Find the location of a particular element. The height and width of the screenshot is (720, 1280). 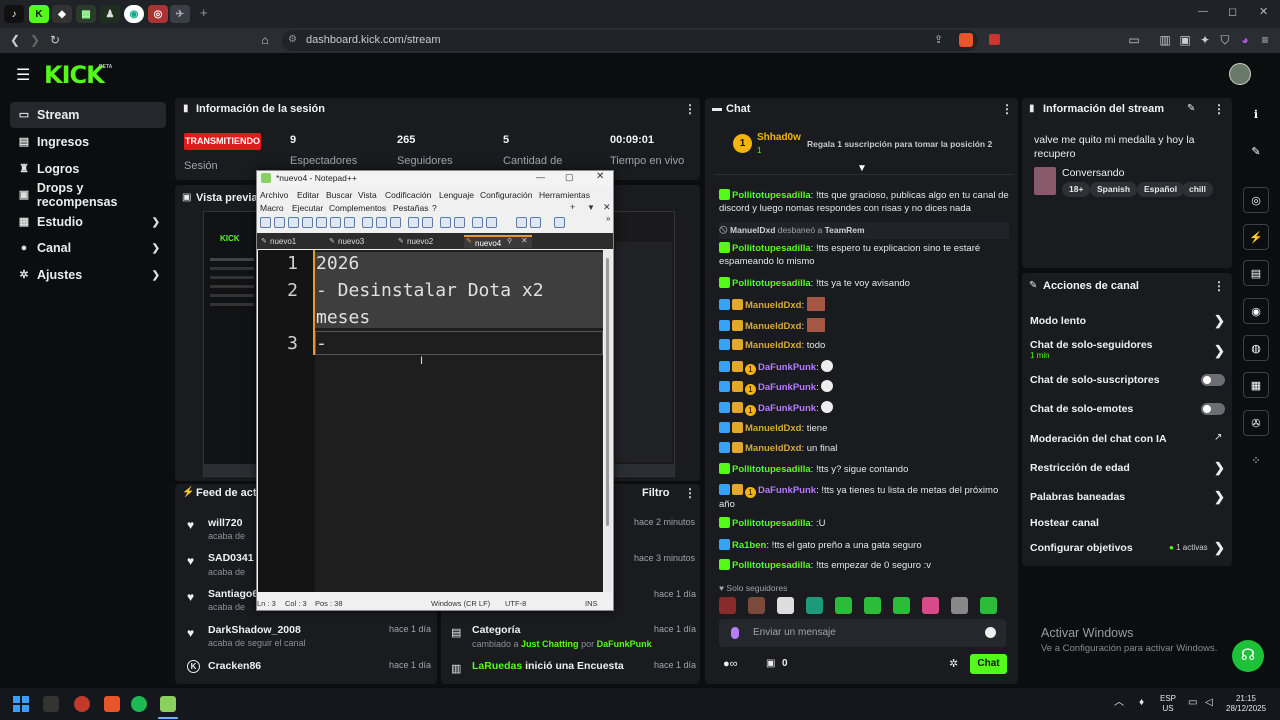

volume-icon: ◁ is located at coordinates (1209, 703).